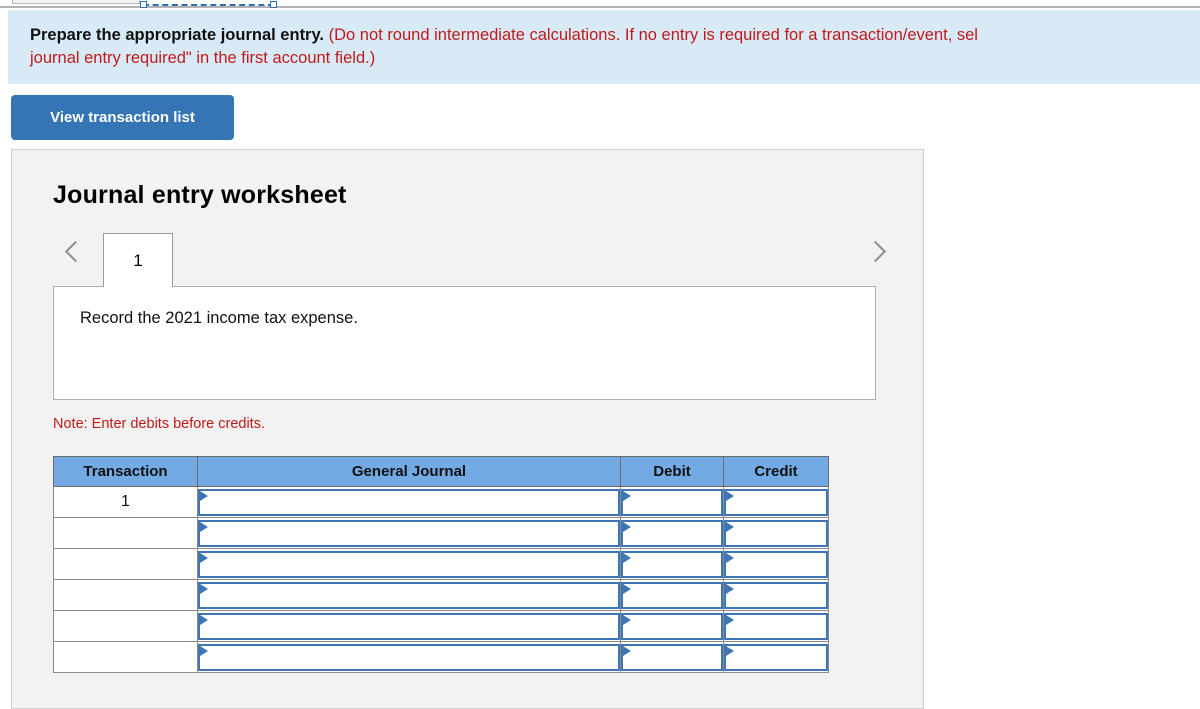 This screenshot has height=709, width=1200. Describe the element at coordinates (177, 35) in the screenshot. I see `instruction-bold-text: Prepare the appropriate journal entry.` at that location.